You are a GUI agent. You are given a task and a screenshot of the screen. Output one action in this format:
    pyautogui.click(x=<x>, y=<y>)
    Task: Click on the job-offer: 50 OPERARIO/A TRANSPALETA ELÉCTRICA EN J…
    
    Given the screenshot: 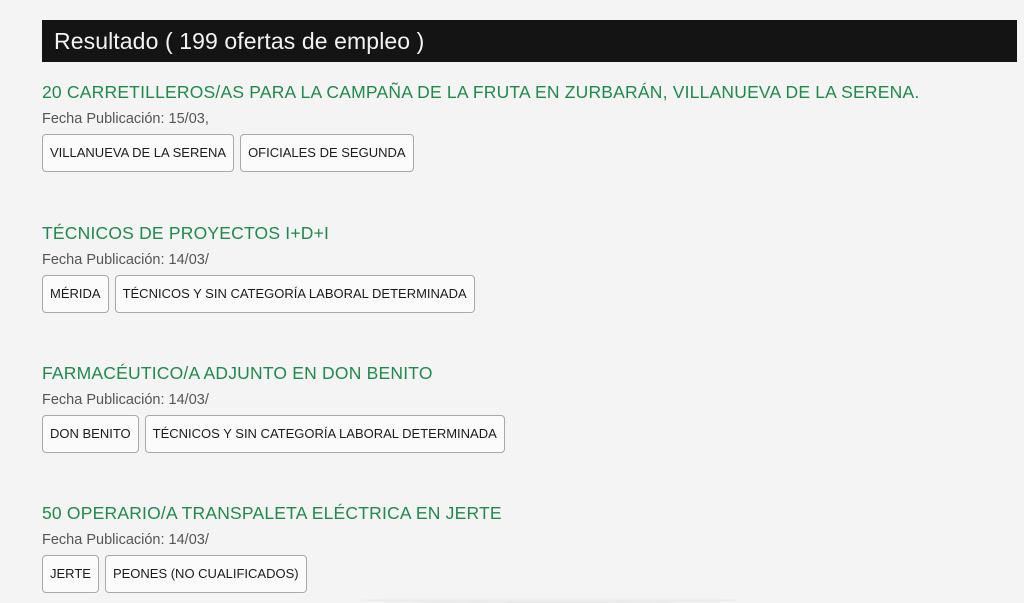 What is the action you would take?
    pyautogui.click(x=522, y=547)
    